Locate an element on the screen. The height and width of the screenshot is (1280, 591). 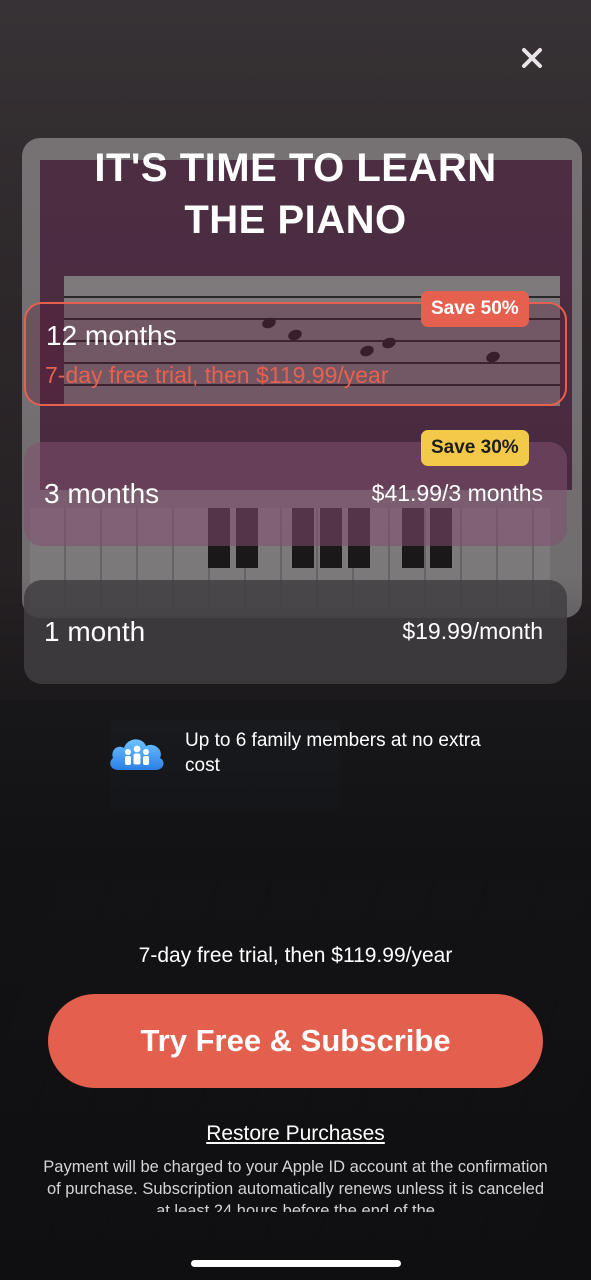
plan-name: 3 months is located at coordinates (102, 493).